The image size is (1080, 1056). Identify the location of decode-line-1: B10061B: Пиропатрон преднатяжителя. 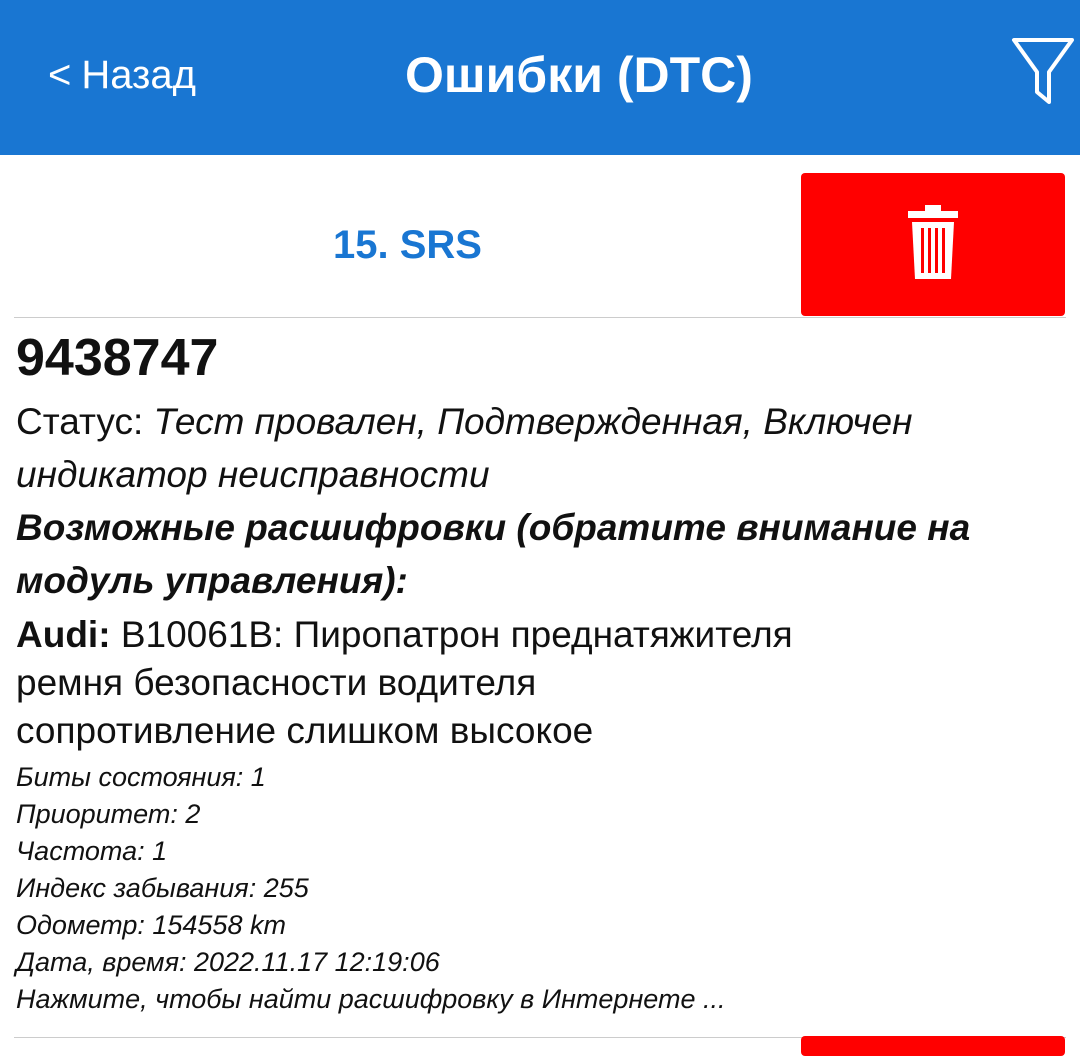
(456, 634).